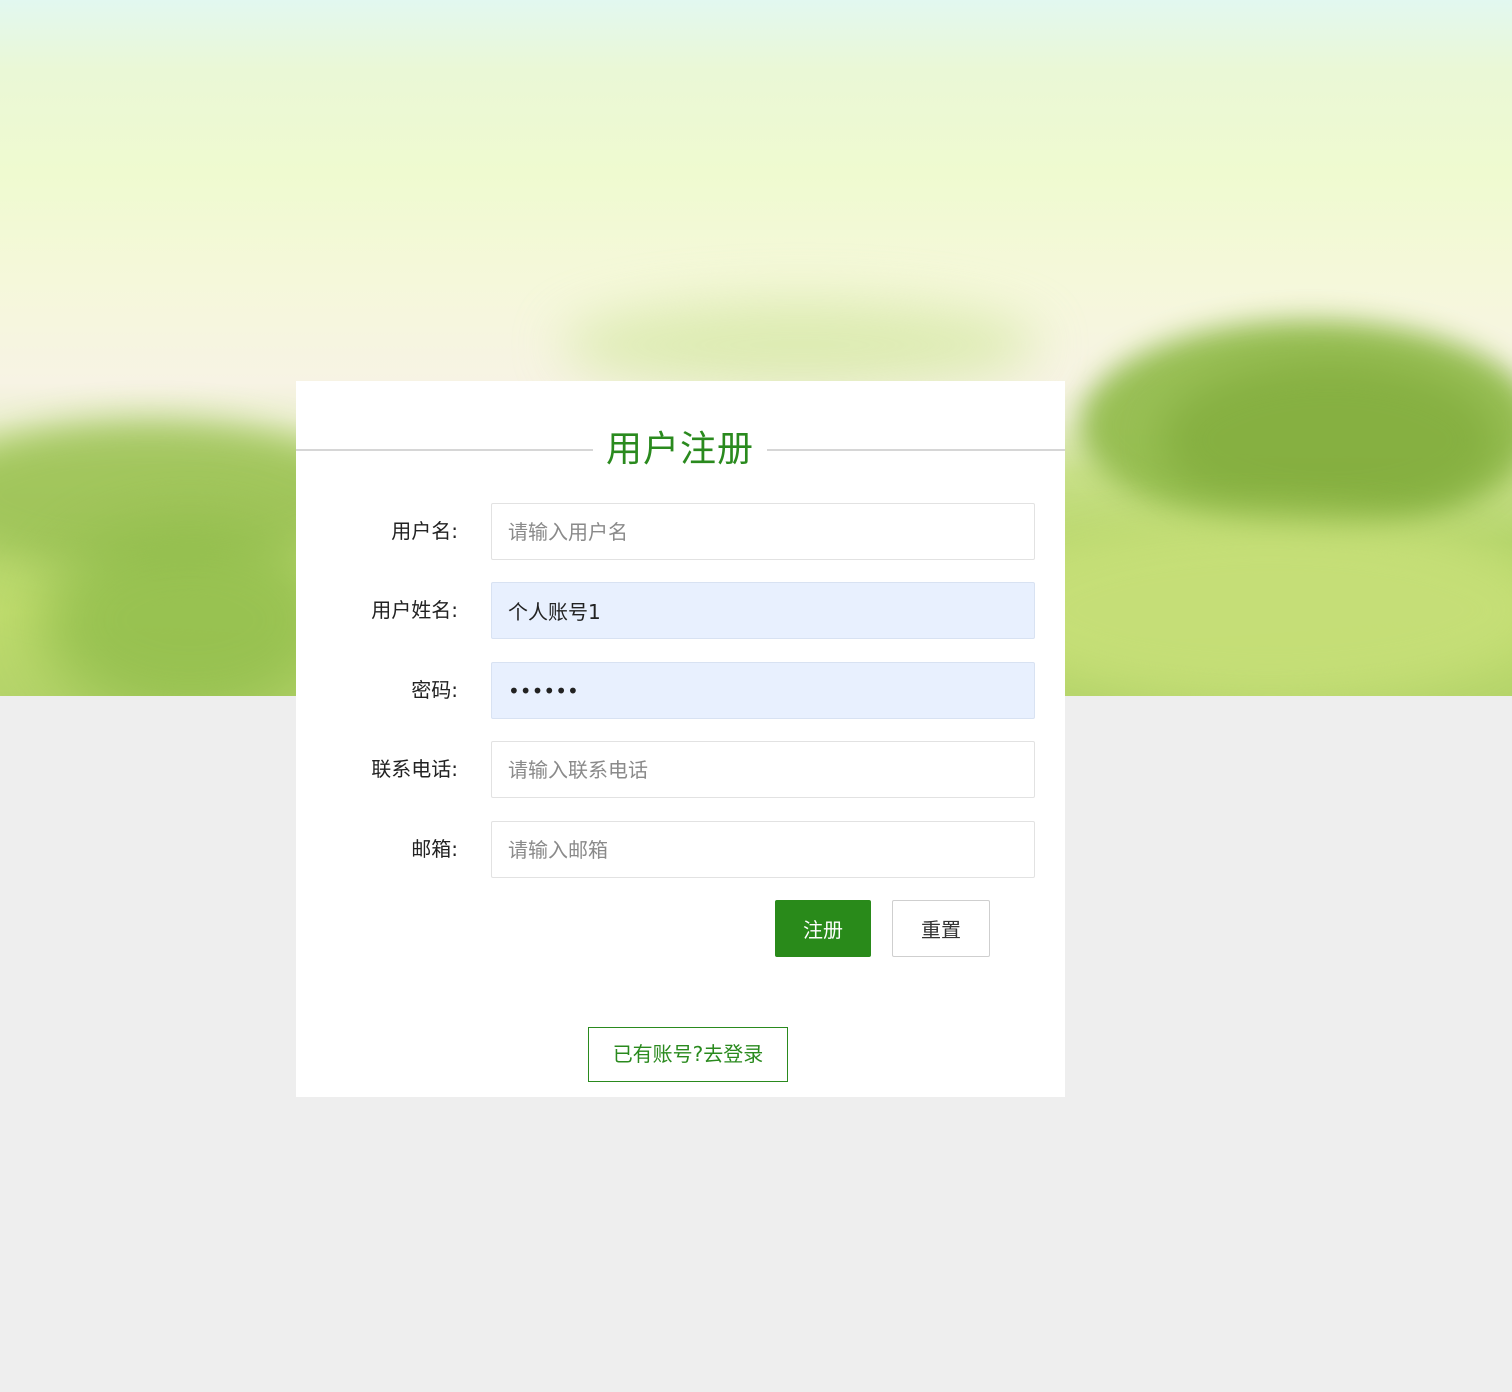  What do you see at coordinates (763, 849) in the screenshot?
I see `email-input` at bounding box center [763, 849].